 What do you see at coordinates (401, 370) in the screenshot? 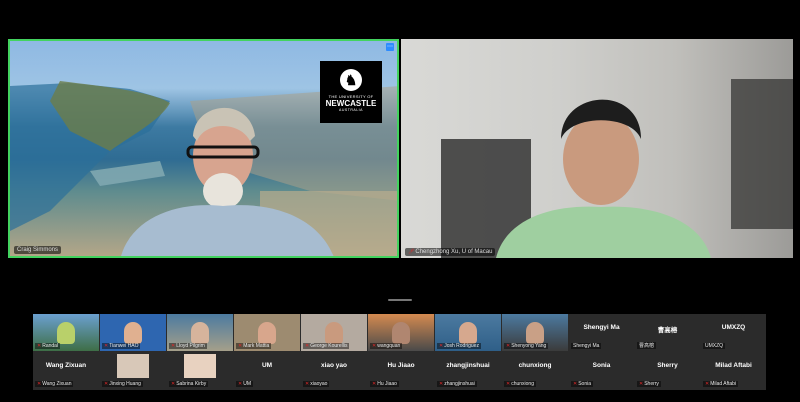
I see `gallery-tile: Hu Jiaao ✕Hu Jiaao` at bounding box center [401, 370].